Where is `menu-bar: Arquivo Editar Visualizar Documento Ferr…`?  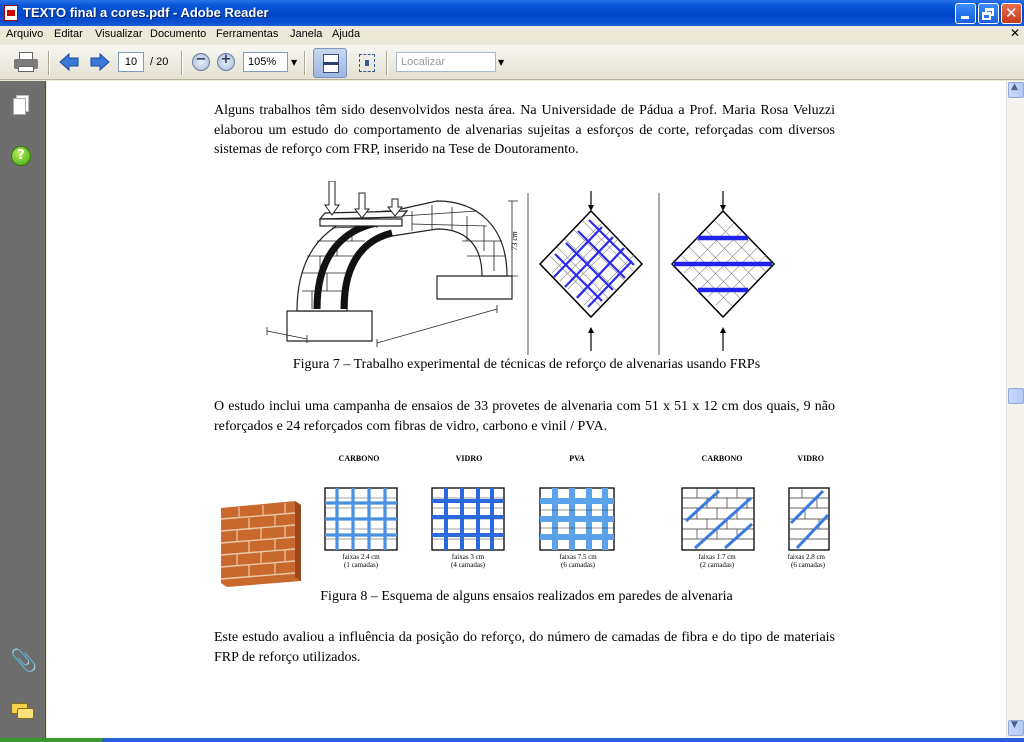
menu-bar: Arquivo Editar Visualizar Documento Ferr… is located at coordinates (512, 35).